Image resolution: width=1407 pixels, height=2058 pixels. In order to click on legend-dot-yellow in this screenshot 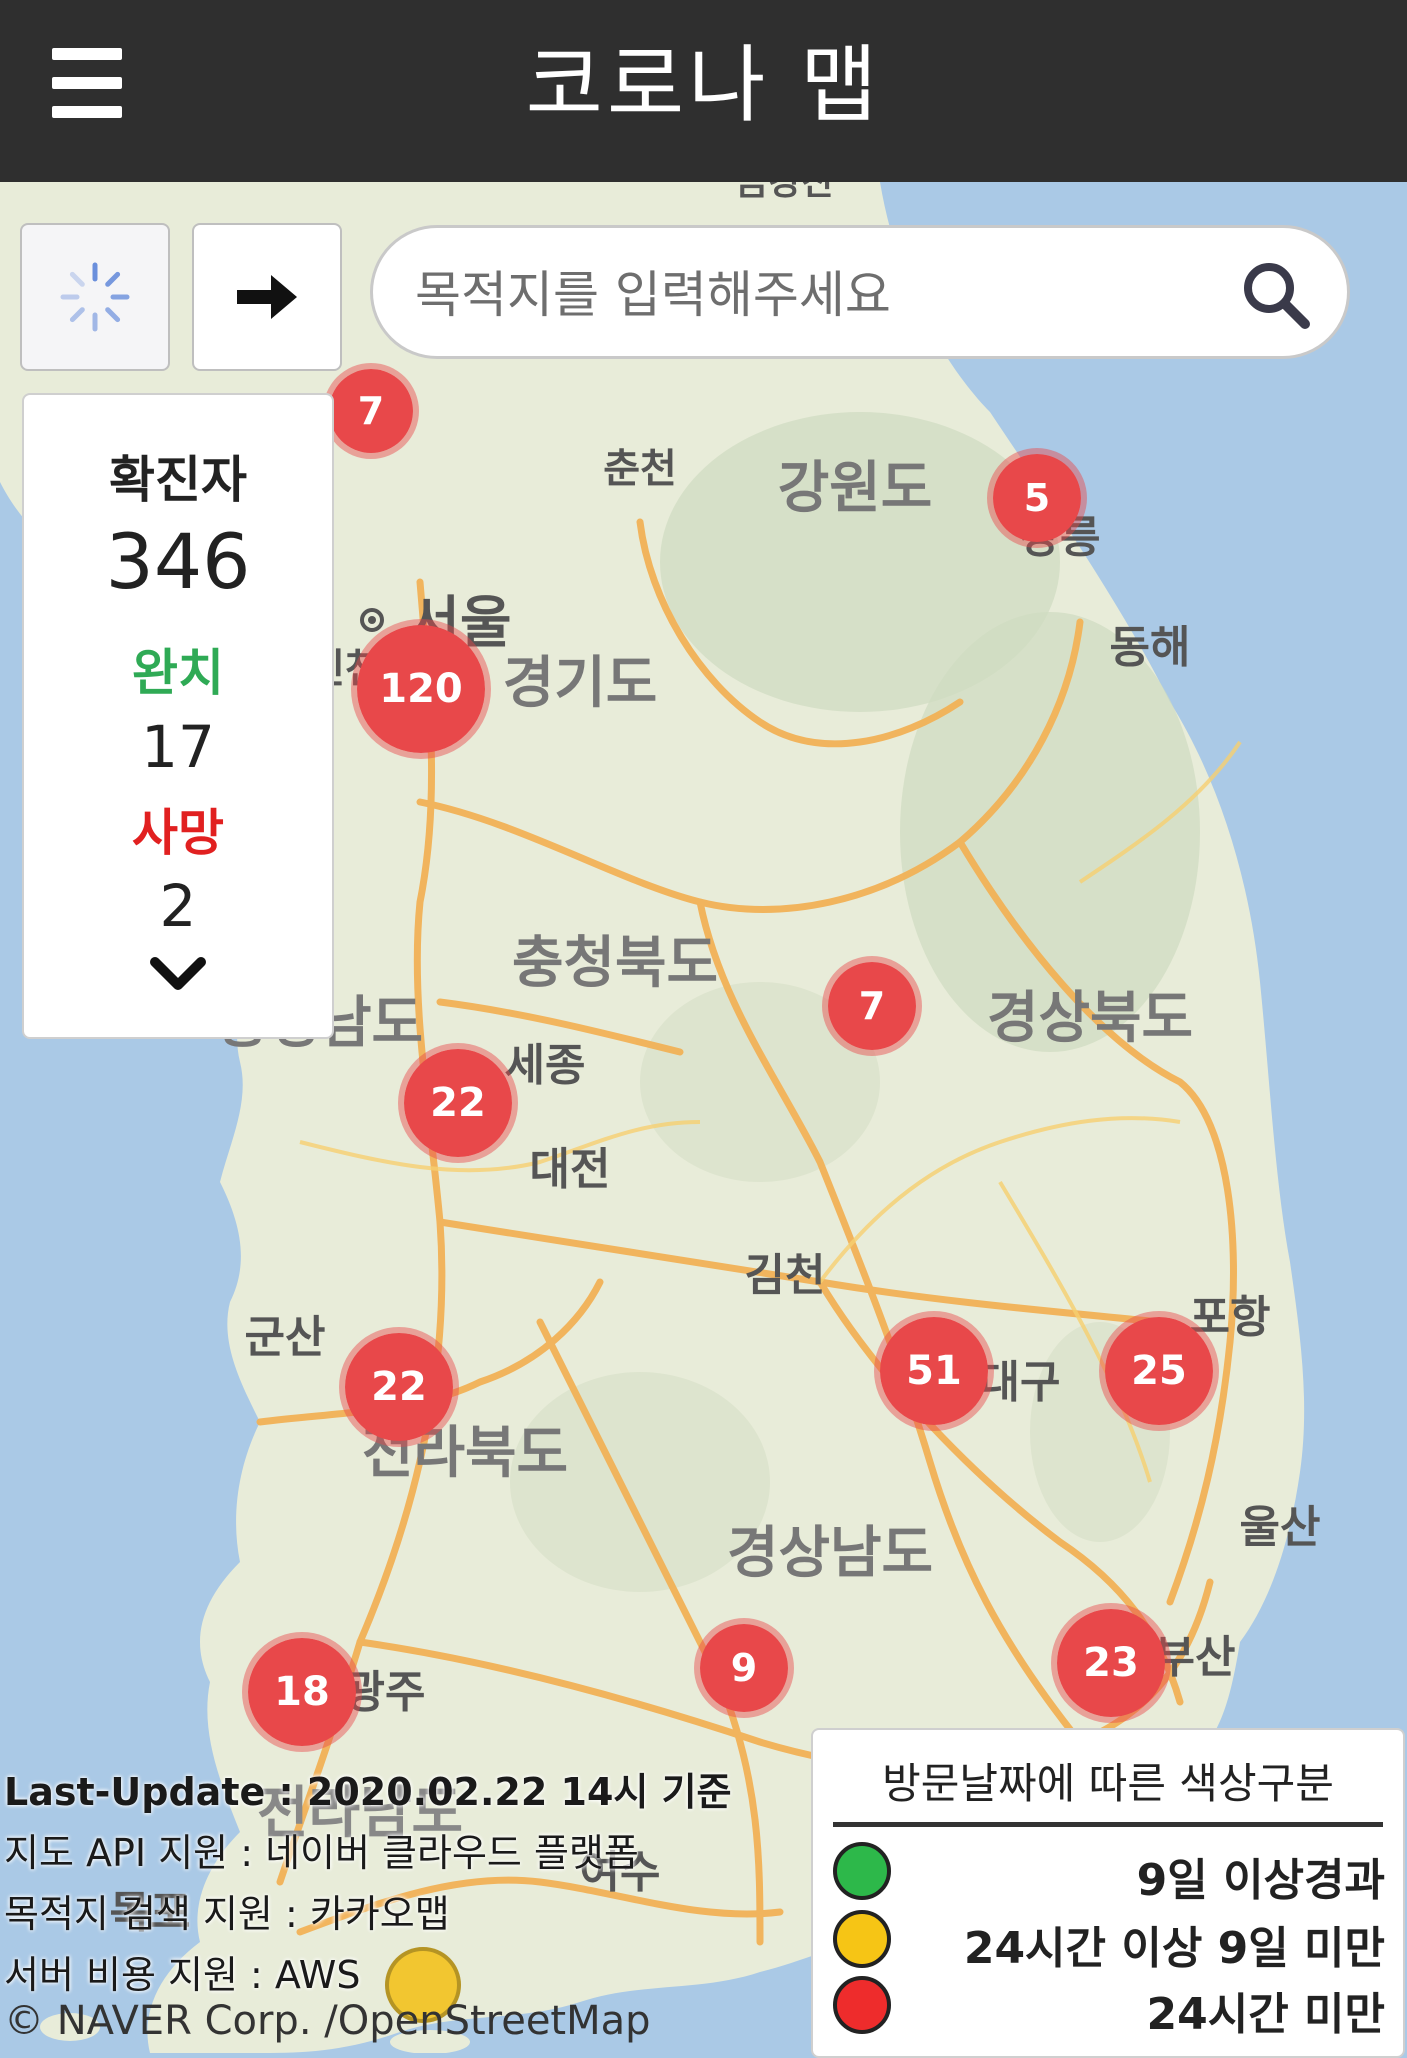, I will do `click(862, 1939)`.